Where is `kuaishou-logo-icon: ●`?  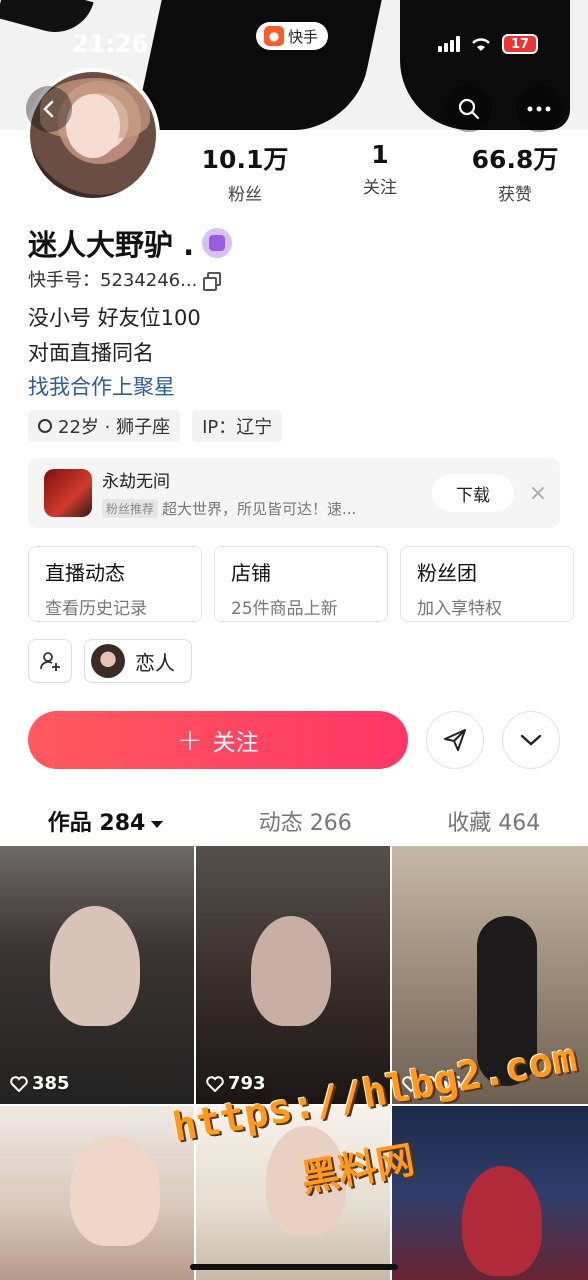 kuaishou-logo-icon: ● is located at coordinates (274, 36).